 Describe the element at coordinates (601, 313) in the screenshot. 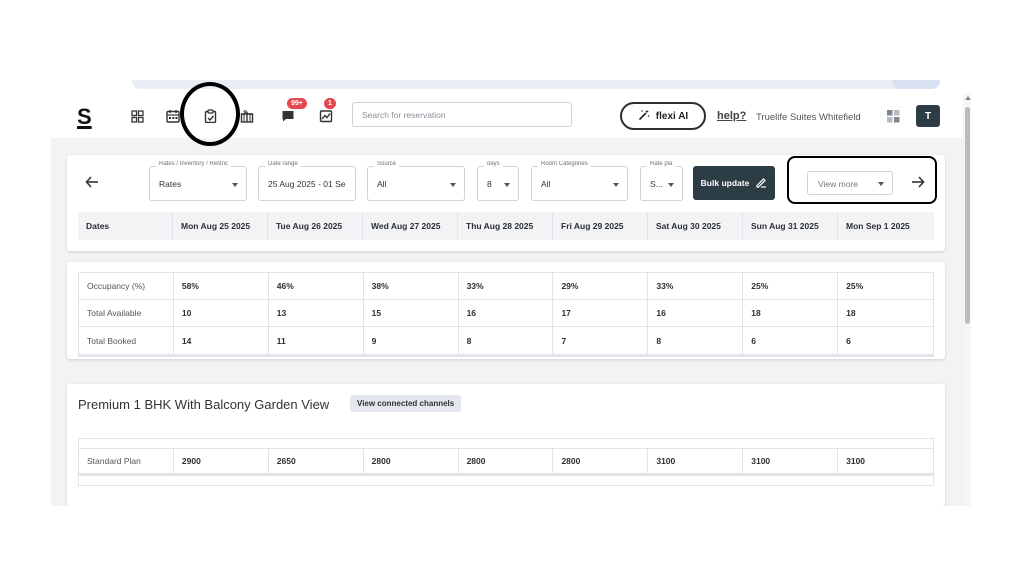

I see `table-cell: 17` at that location.